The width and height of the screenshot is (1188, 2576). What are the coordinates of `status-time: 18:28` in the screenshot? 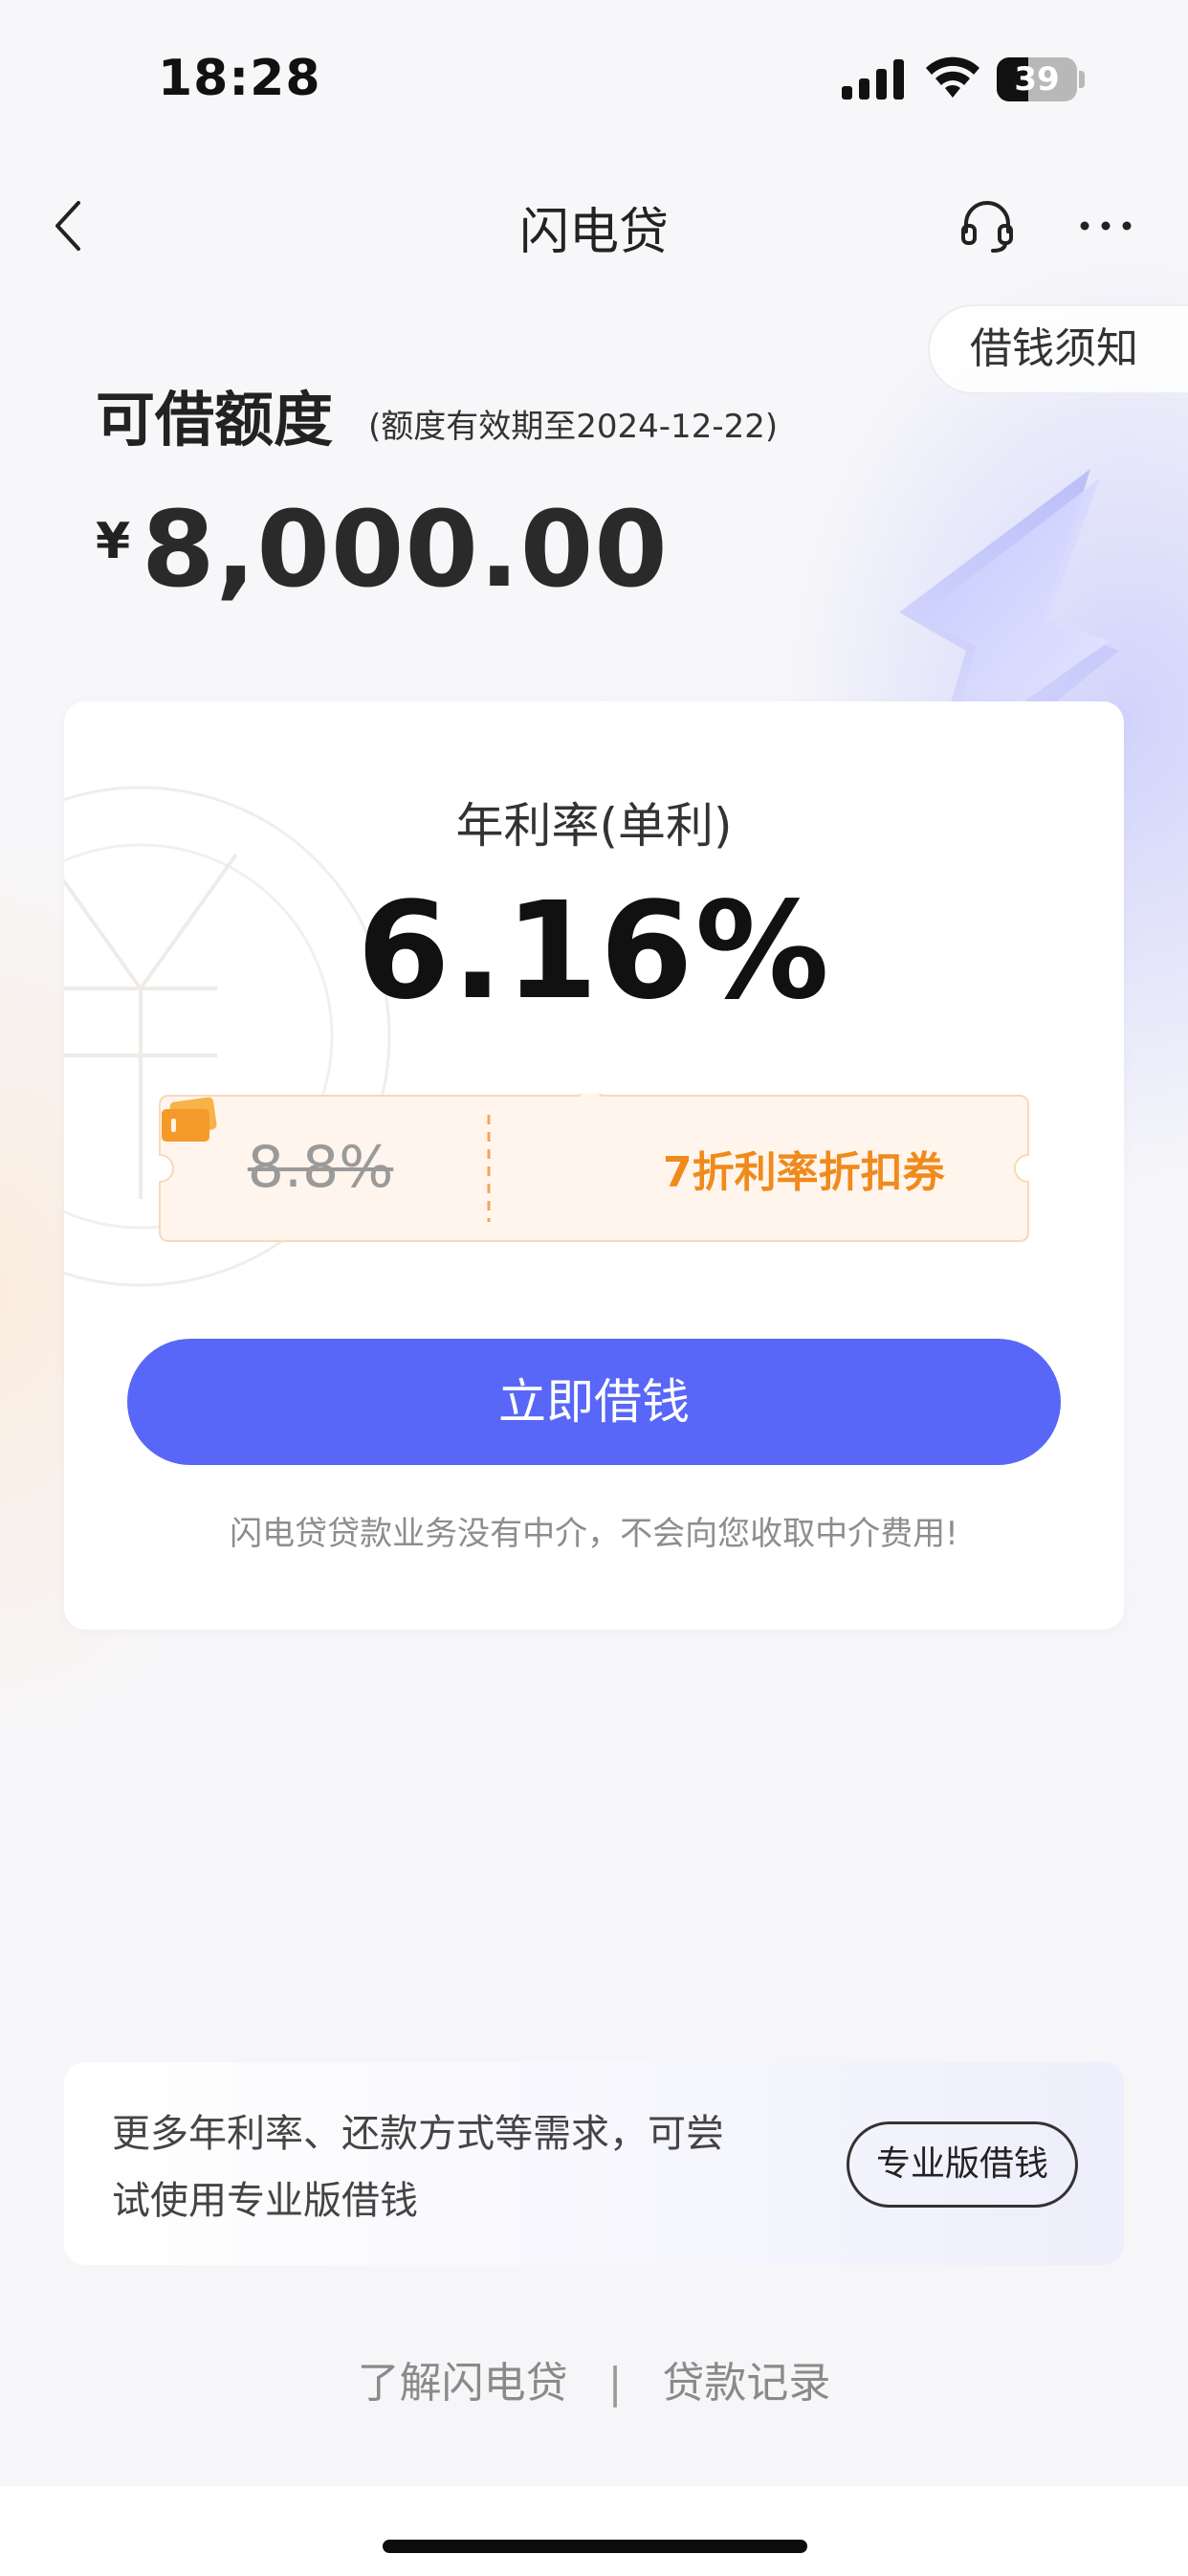 It's located at (239, 78).